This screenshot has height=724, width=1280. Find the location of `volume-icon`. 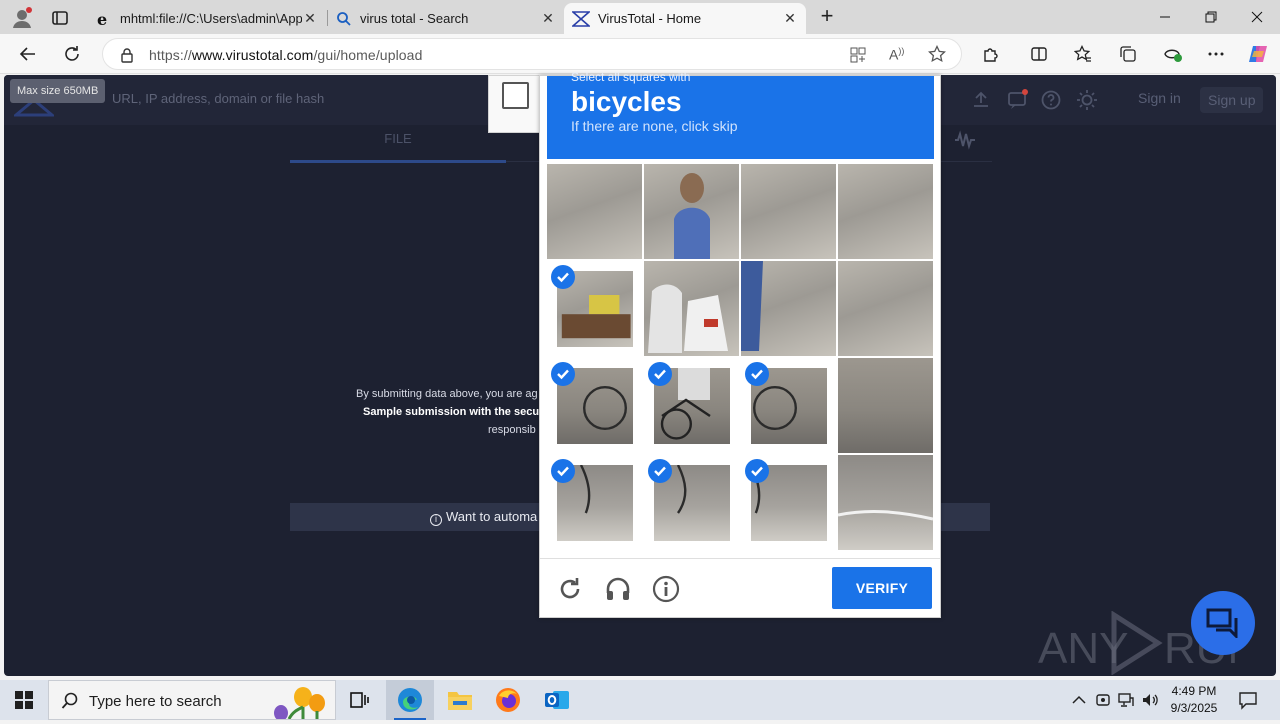

volume-icon is located at coordinates (1150, 700).